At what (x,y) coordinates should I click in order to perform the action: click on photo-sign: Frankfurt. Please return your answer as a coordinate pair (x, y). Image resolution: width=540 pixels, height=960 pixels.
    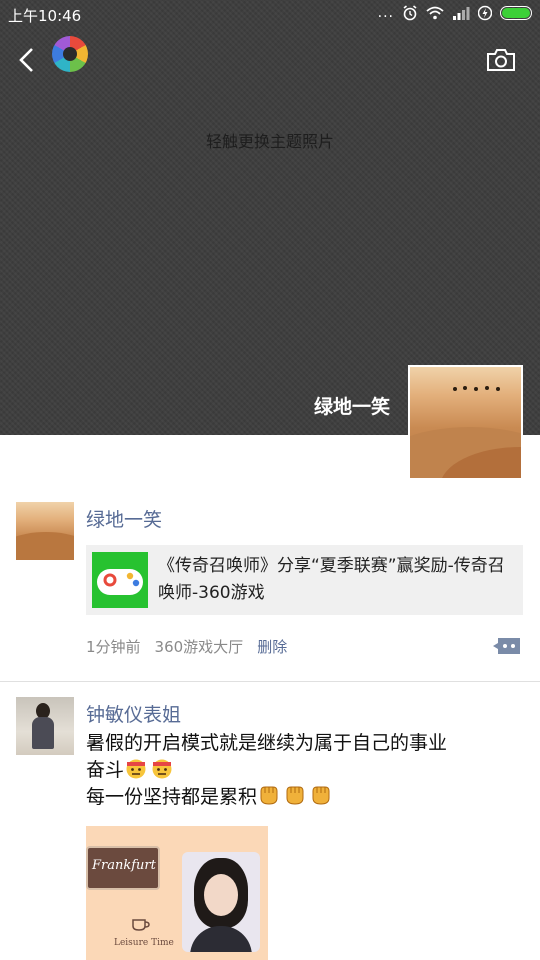
    Looking at the image, I should click on (123, 868).